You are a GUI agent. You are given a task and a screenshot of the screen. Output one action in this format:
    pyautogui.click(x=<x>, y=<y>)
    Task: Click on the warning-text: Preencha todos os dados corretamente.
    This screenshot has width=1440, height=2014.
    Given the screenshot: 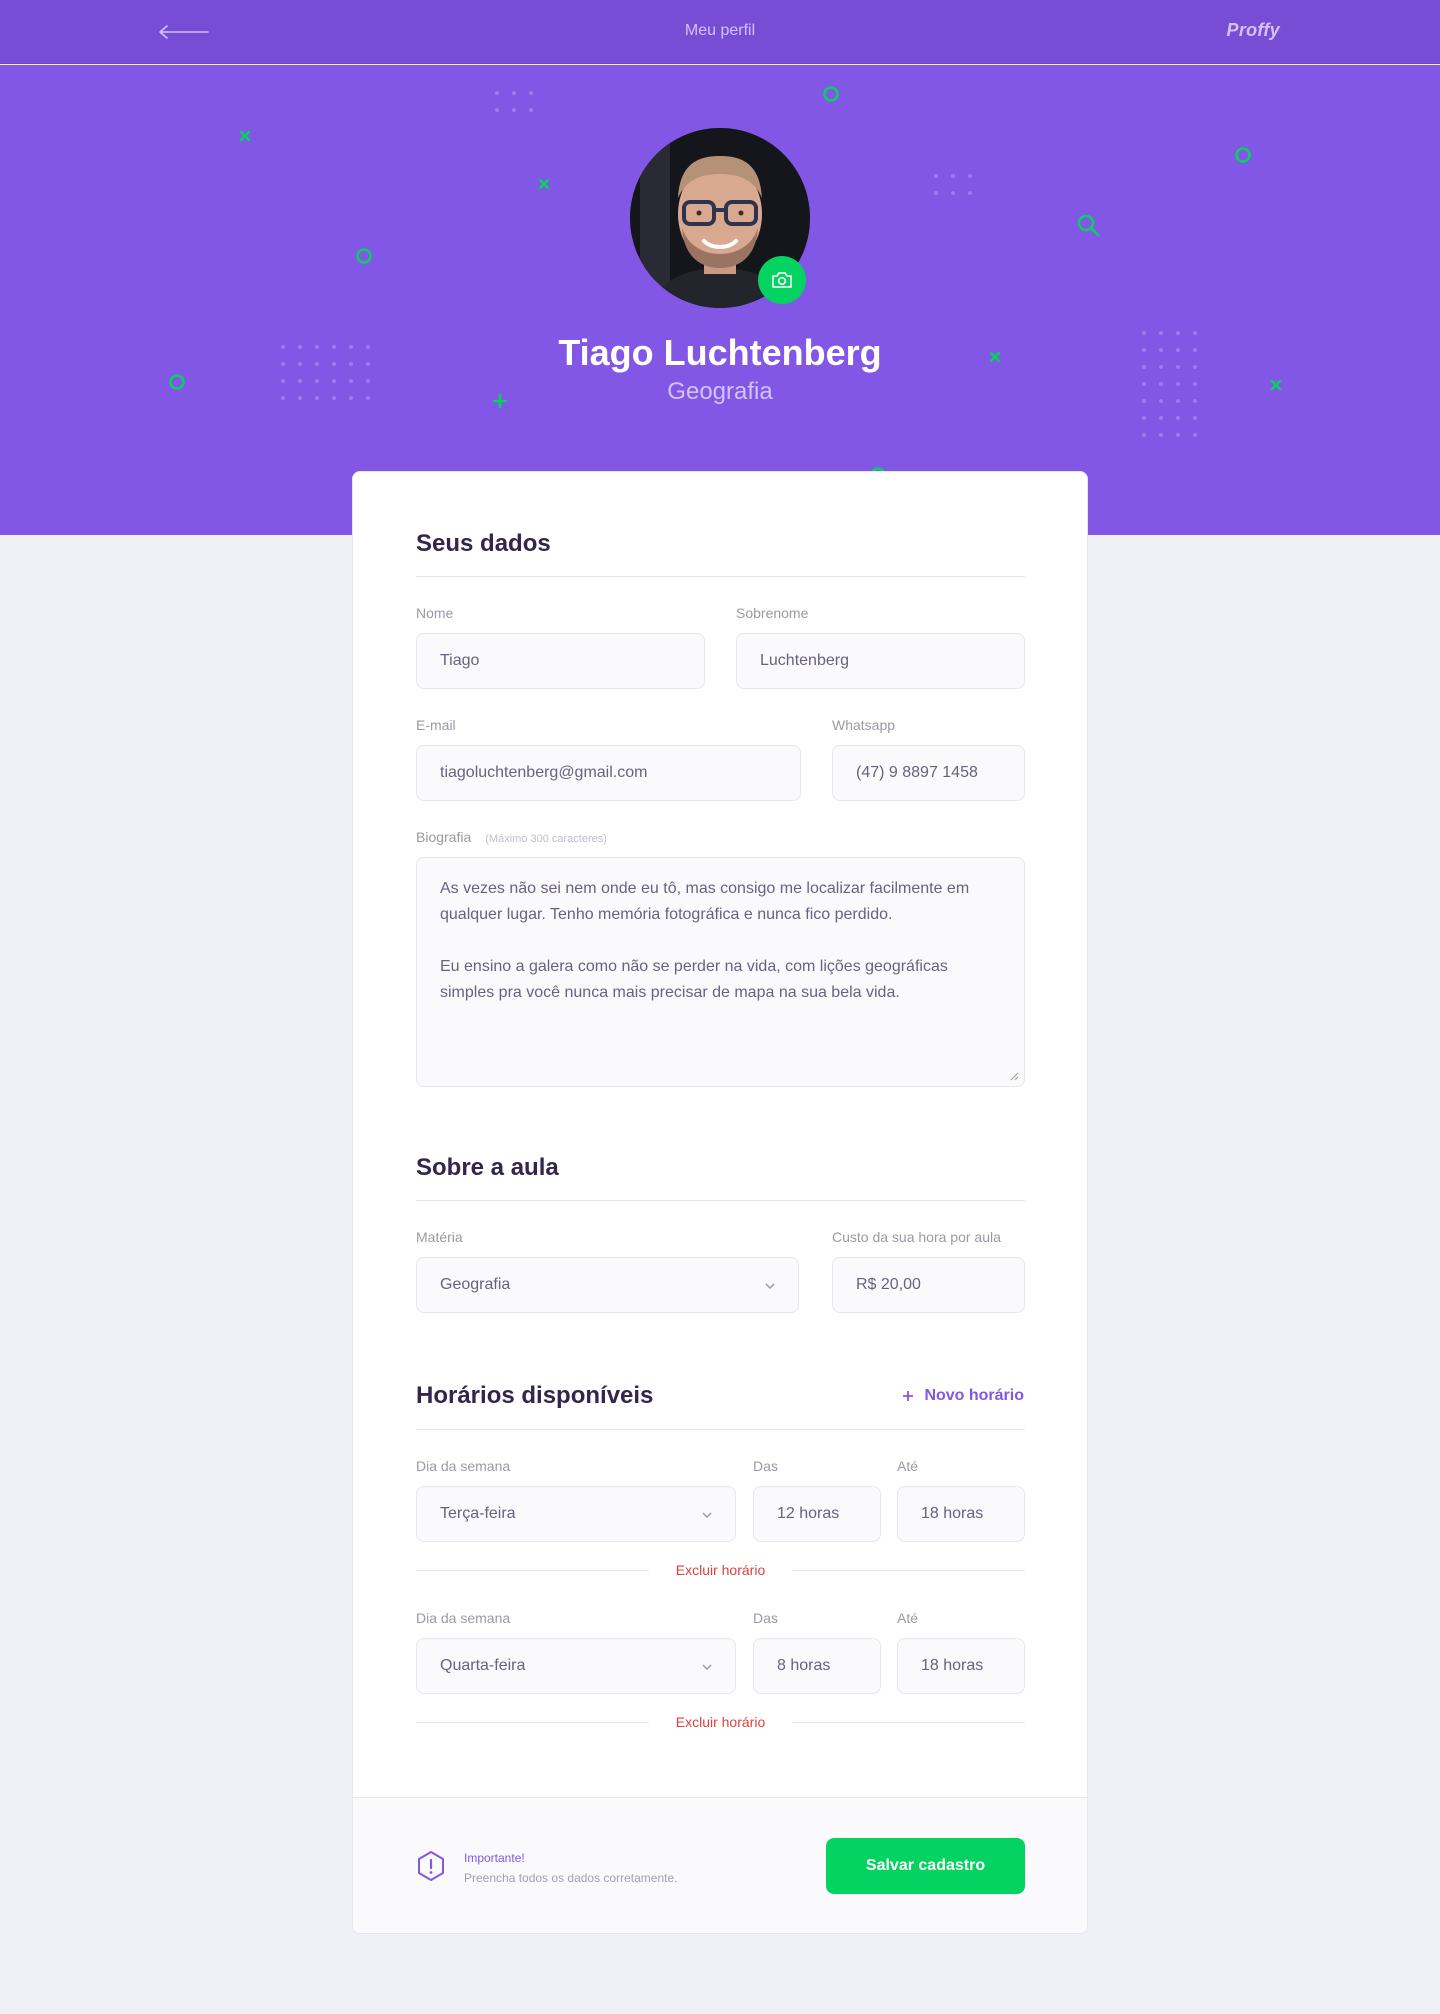 What is the action you would take?
    pyautogui.click(x=571, y=1878)
    